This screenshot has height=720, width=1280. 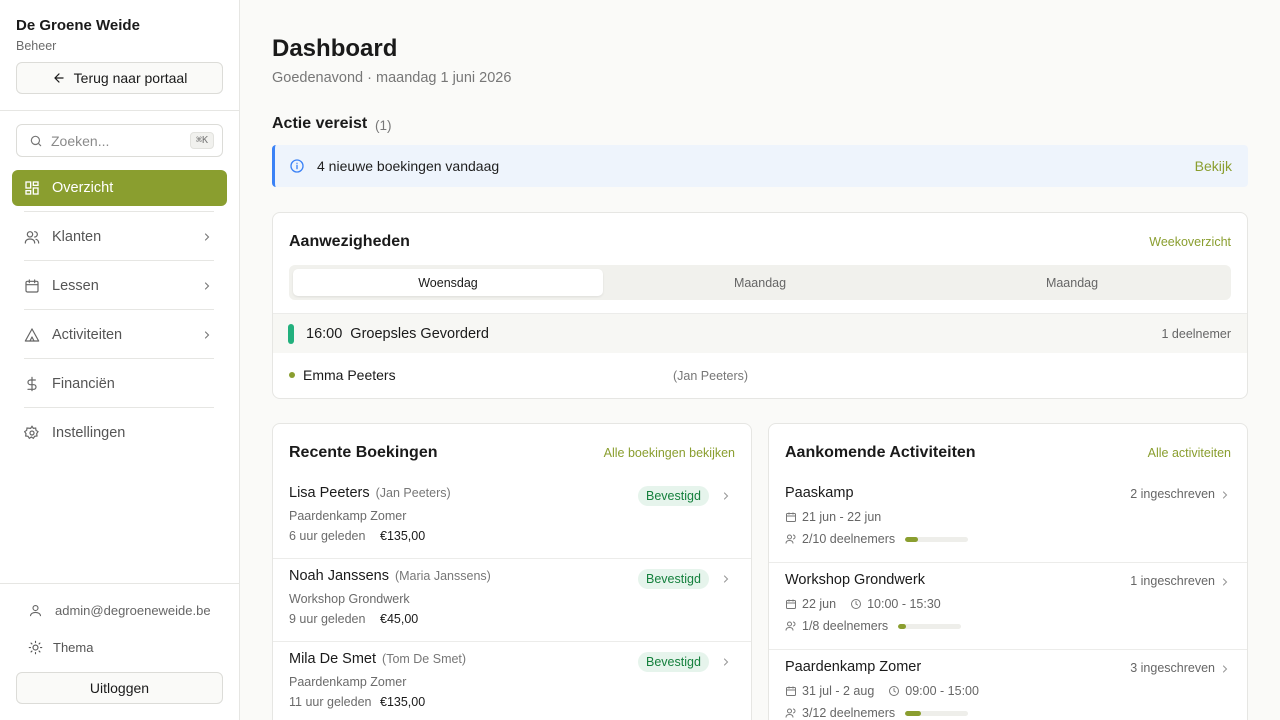 I want to click on user-icon, so click(x=35, y=610).